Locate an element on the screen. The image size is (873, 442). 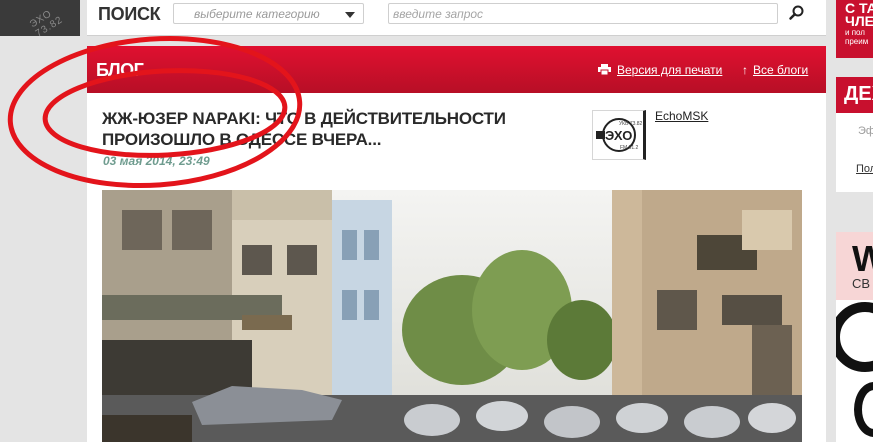
promo-small-1: и пол is located at coordinates (855, 32).